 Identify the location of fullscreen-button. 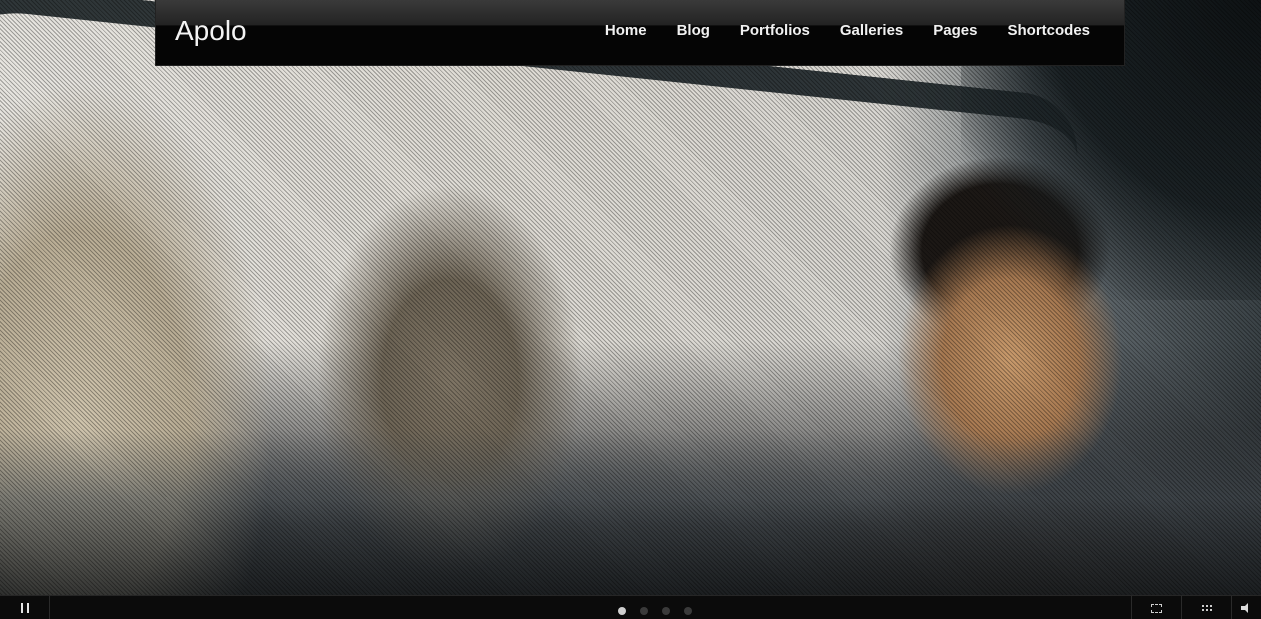
(1156, 607).